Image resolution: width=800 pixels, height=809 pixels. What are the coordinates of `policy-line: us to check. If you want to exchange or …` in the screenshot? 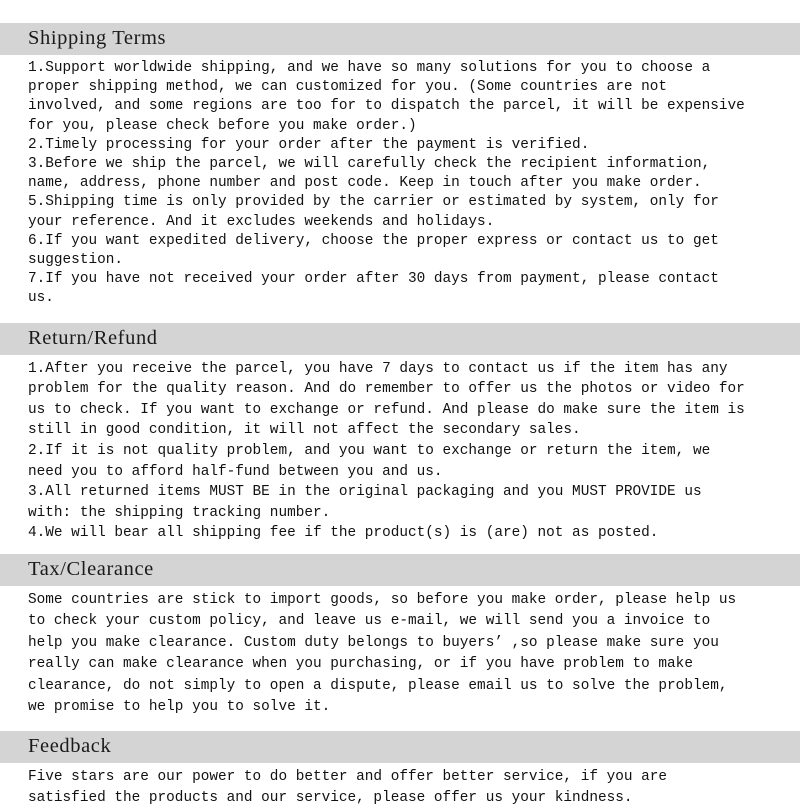 It's located at (386, 409).